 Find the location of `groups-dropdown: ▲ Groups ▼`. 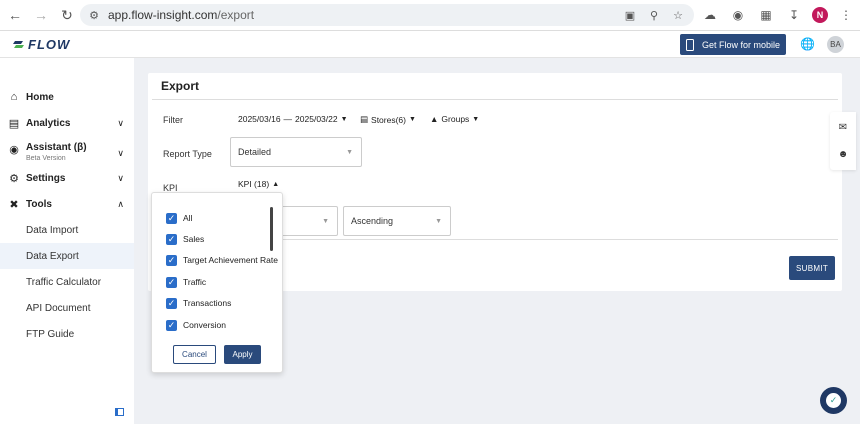

groups-dropdown: ▲ Groups ▼ is located at coordinates (454, 119).